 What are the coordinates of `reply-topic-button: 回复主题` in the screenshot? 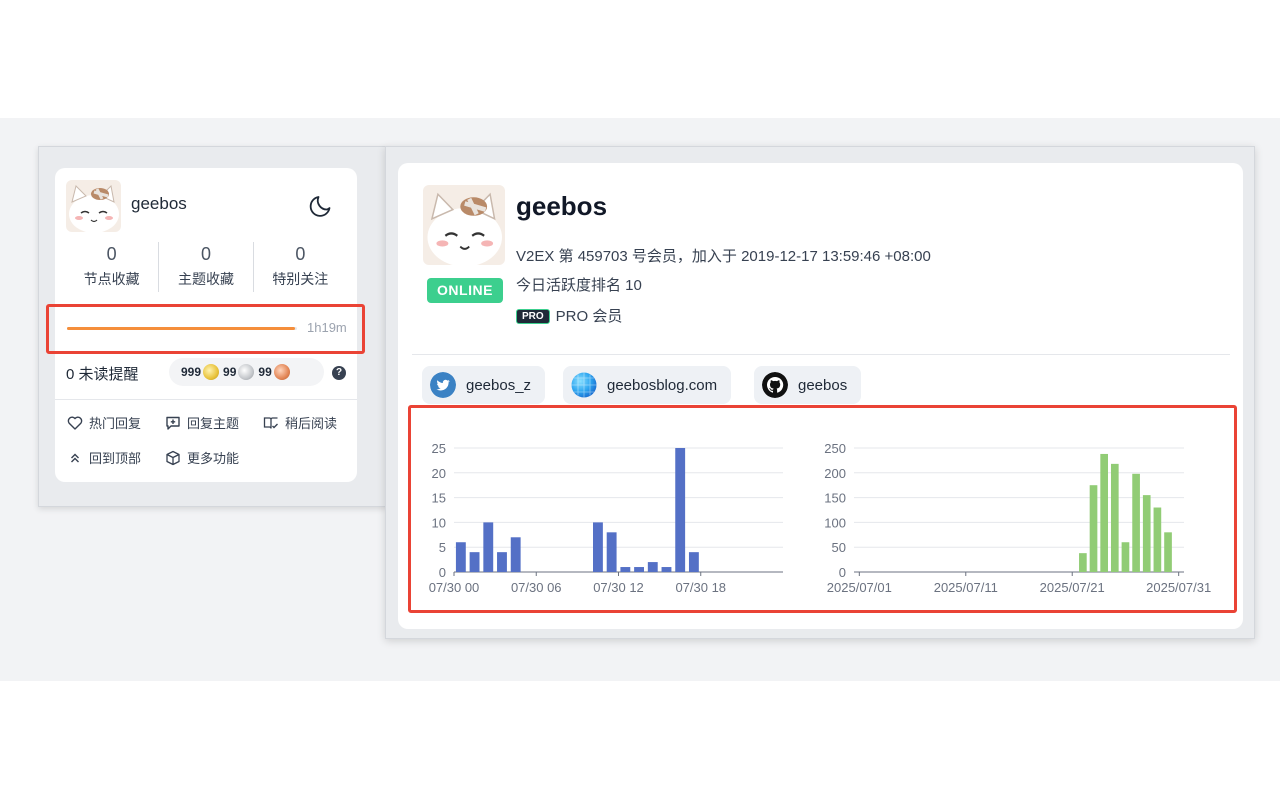 It's located at (202, 422).